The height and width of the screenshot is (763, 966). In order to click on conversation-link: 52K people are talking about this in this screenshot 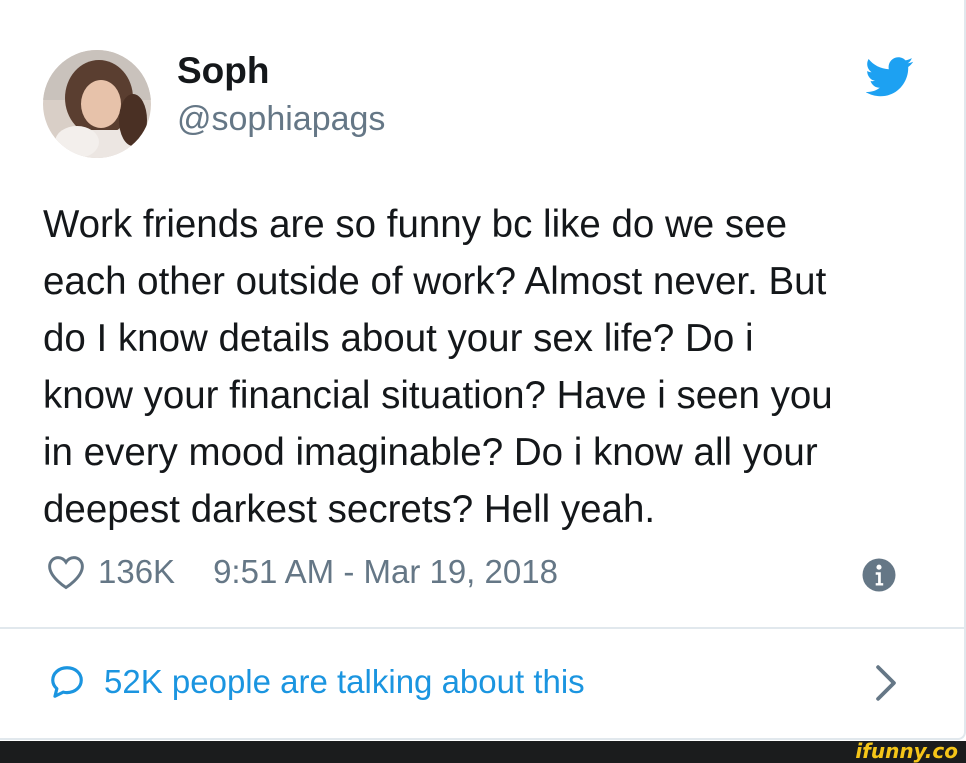, I will do `click(478, 682)`.